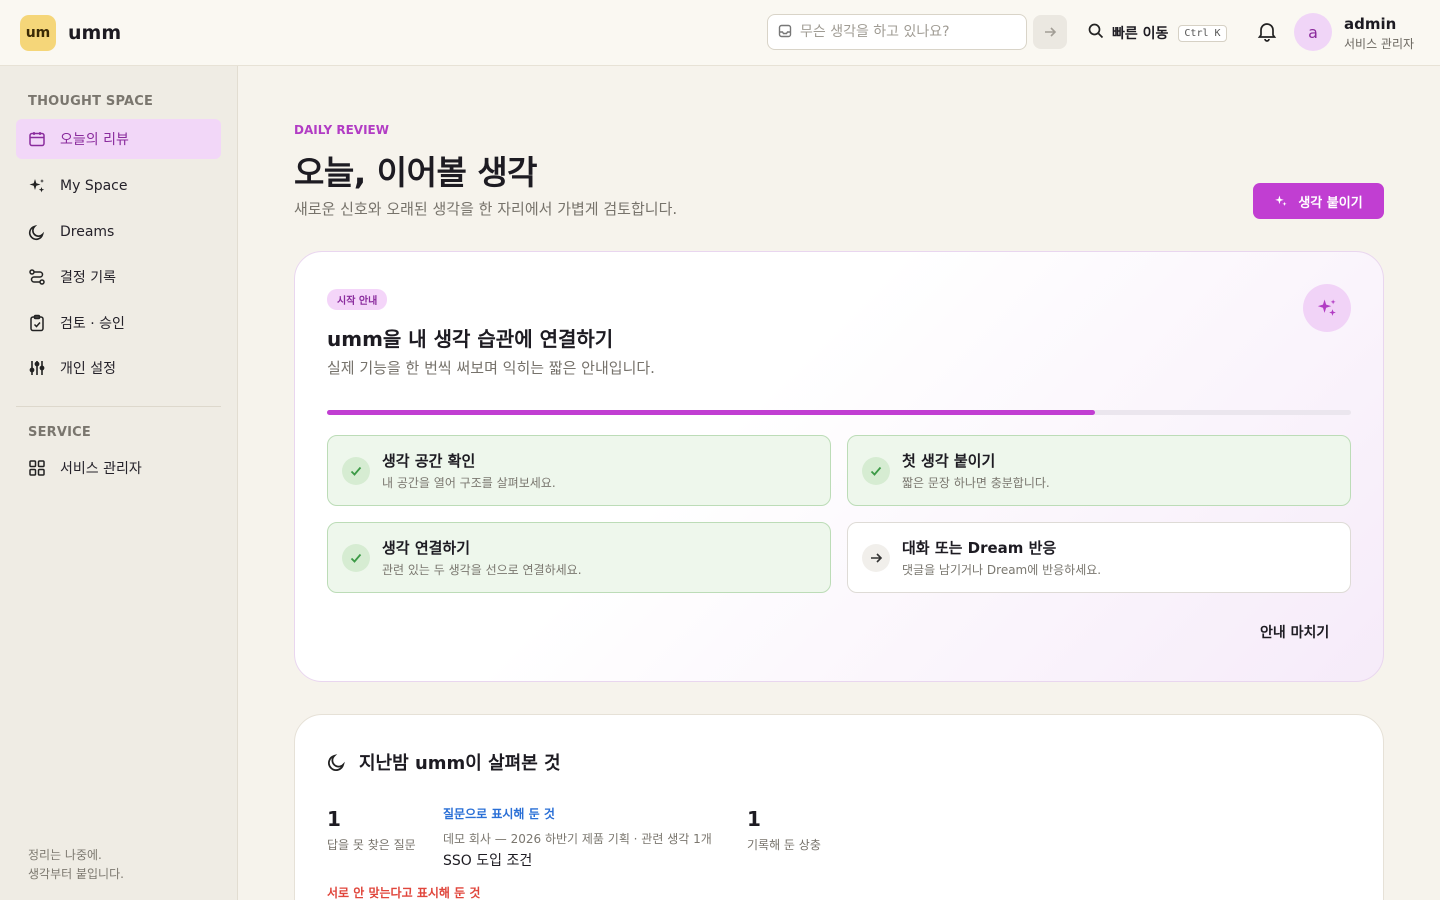 This screenshot has height=900, width=1440. Describe the element at coordinates (908, 32) in the screenshot. I see `composer-input` at that location.